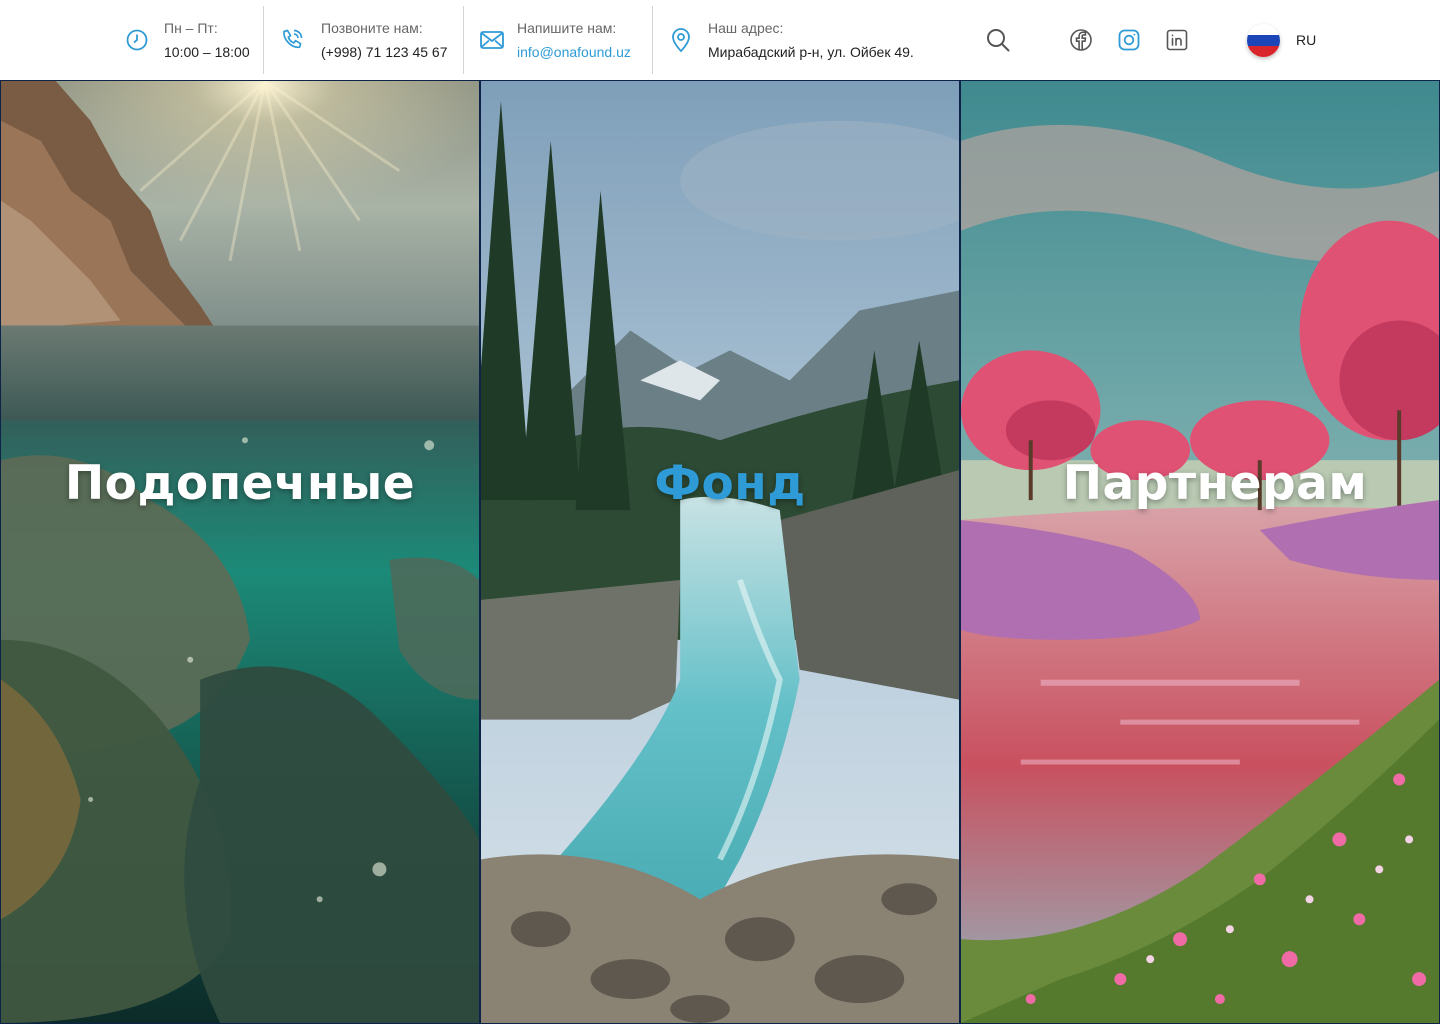  I want to click on search-icon, so click(998, 40).